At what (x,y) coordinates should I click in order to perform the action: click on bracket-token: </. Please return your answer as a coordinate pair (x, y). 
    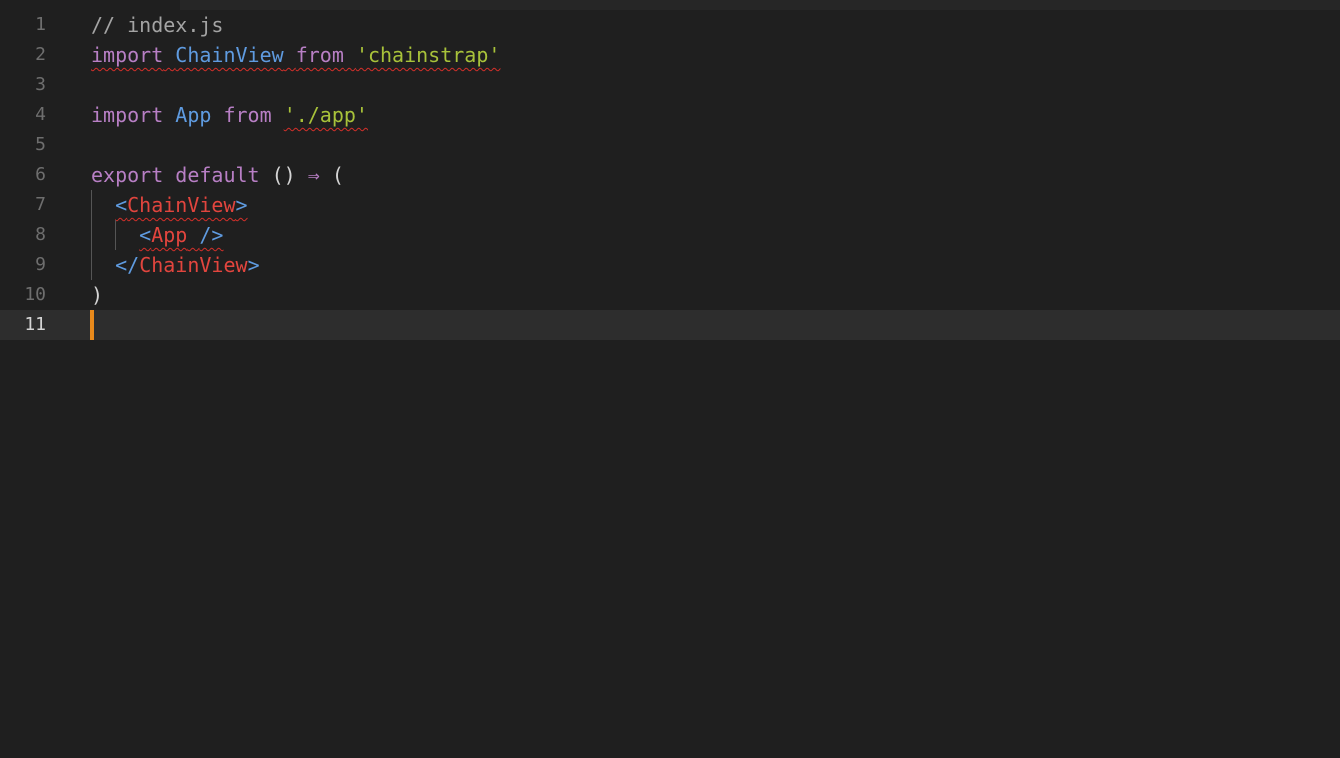
    Looking at the image, I should click on (127, 265).